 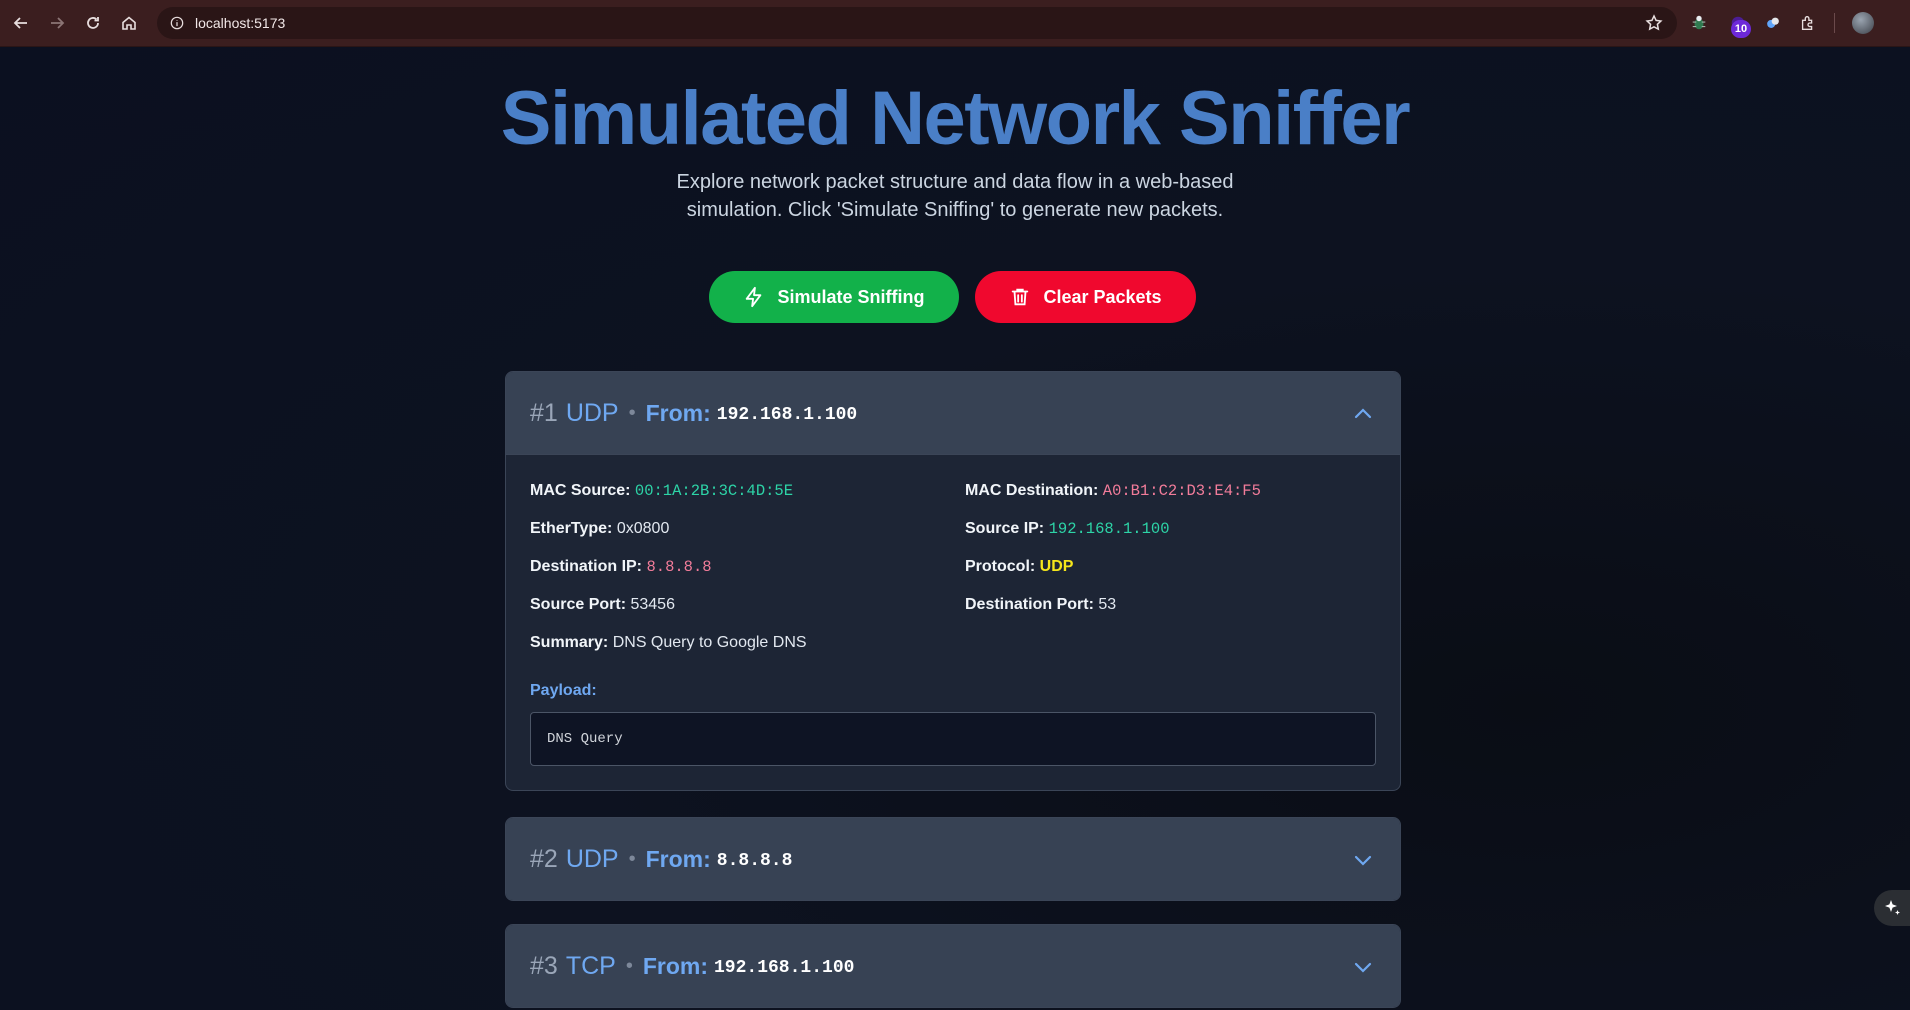 What do you see at coordinates (590, 965) in the screenshot?
I see `packet-protocol: TCP` at bounding box center [590, 965].